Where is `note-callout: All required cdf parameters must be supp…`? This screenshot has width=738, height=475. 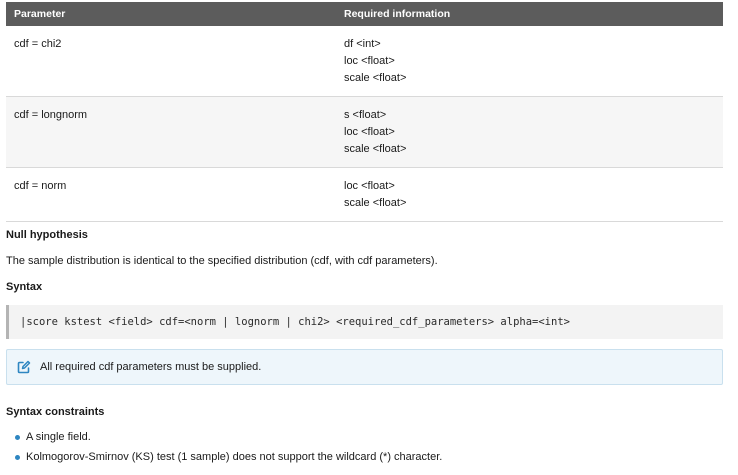 note-callout: All required cdf parameters must be supp… is located at coordinates (364, 367).